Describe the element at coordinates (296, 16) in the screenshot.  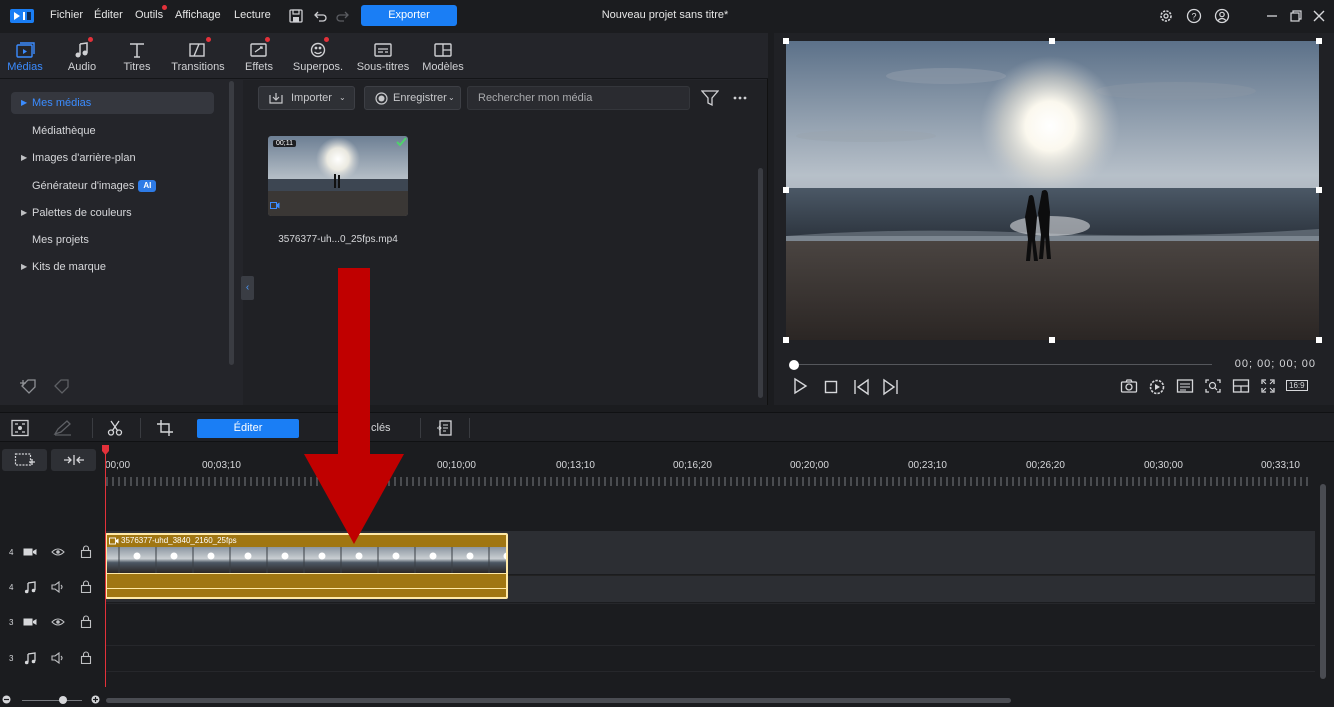
I see `save-icon` at that location.